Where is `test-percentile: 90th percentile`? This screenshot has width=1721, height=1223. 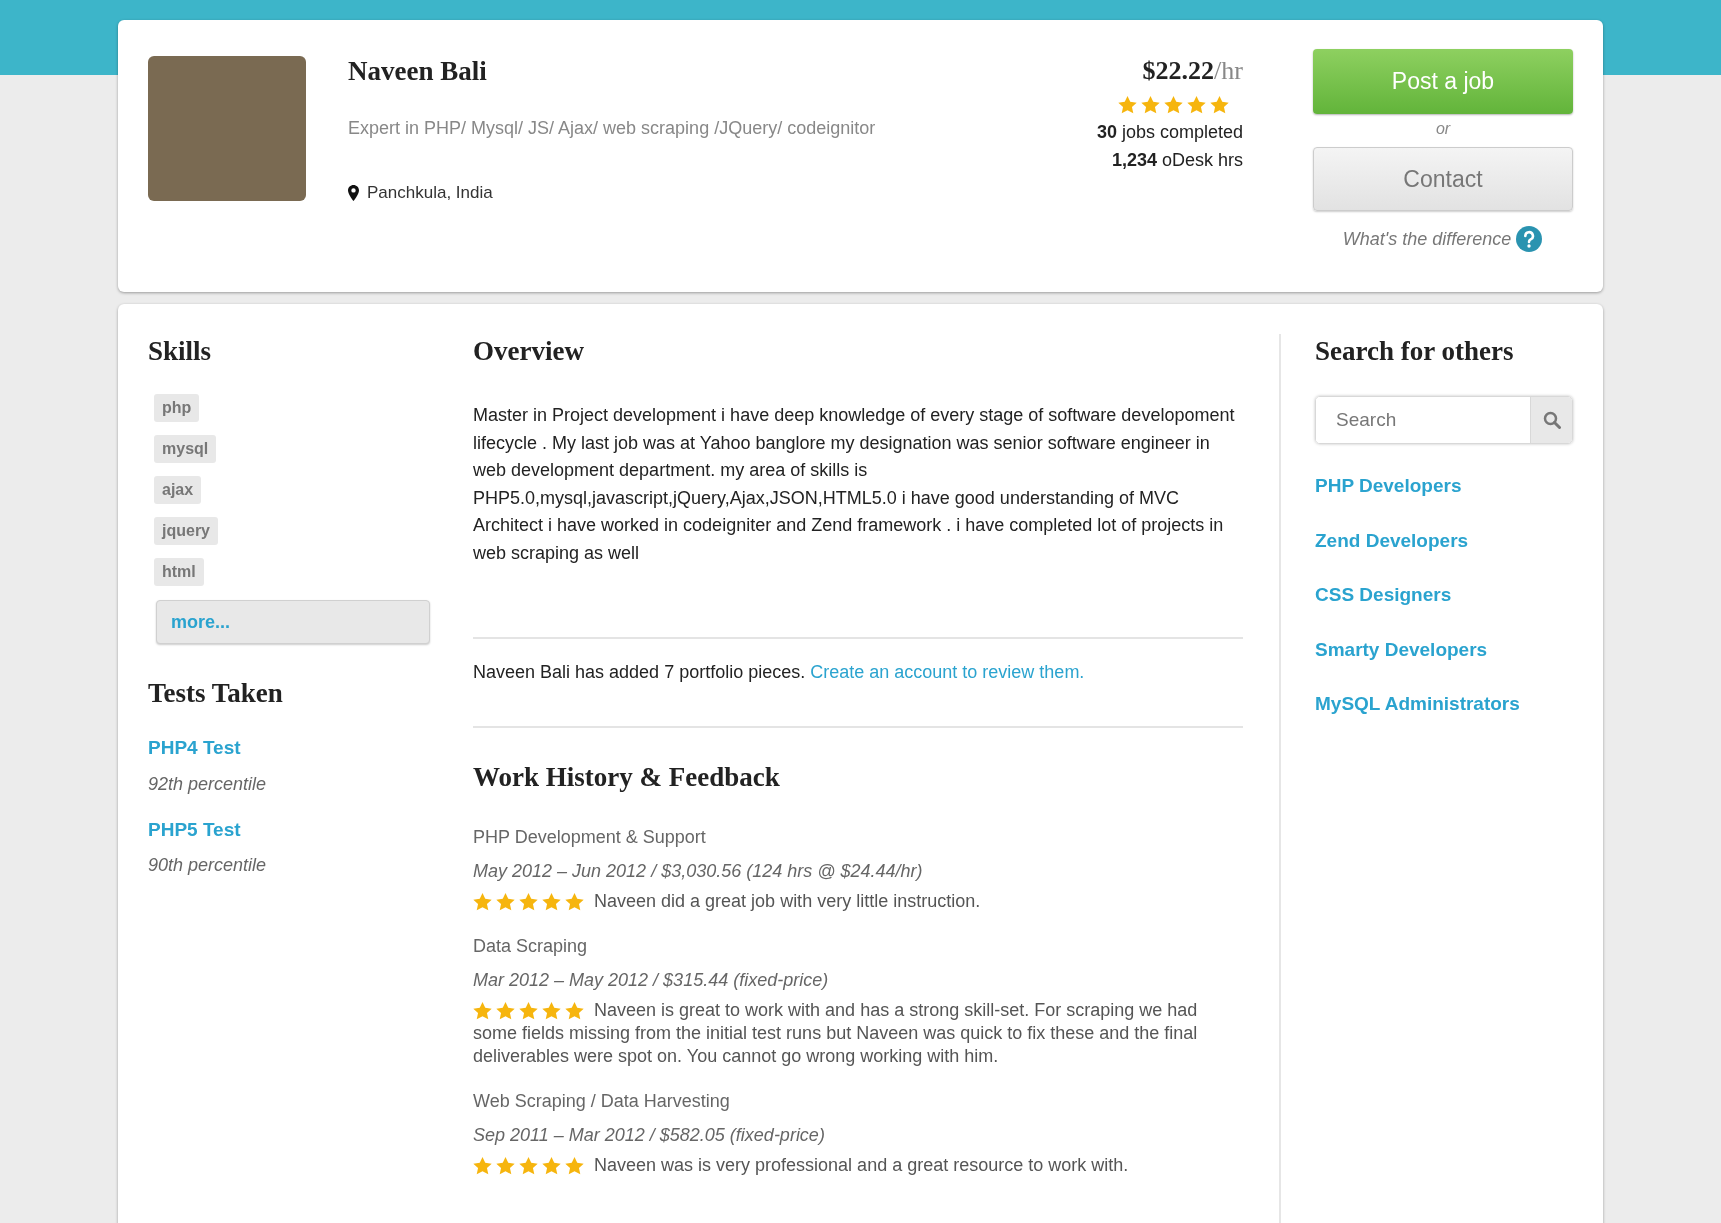 test-percentile: 90th percentile is located at coordinates (207, 865).